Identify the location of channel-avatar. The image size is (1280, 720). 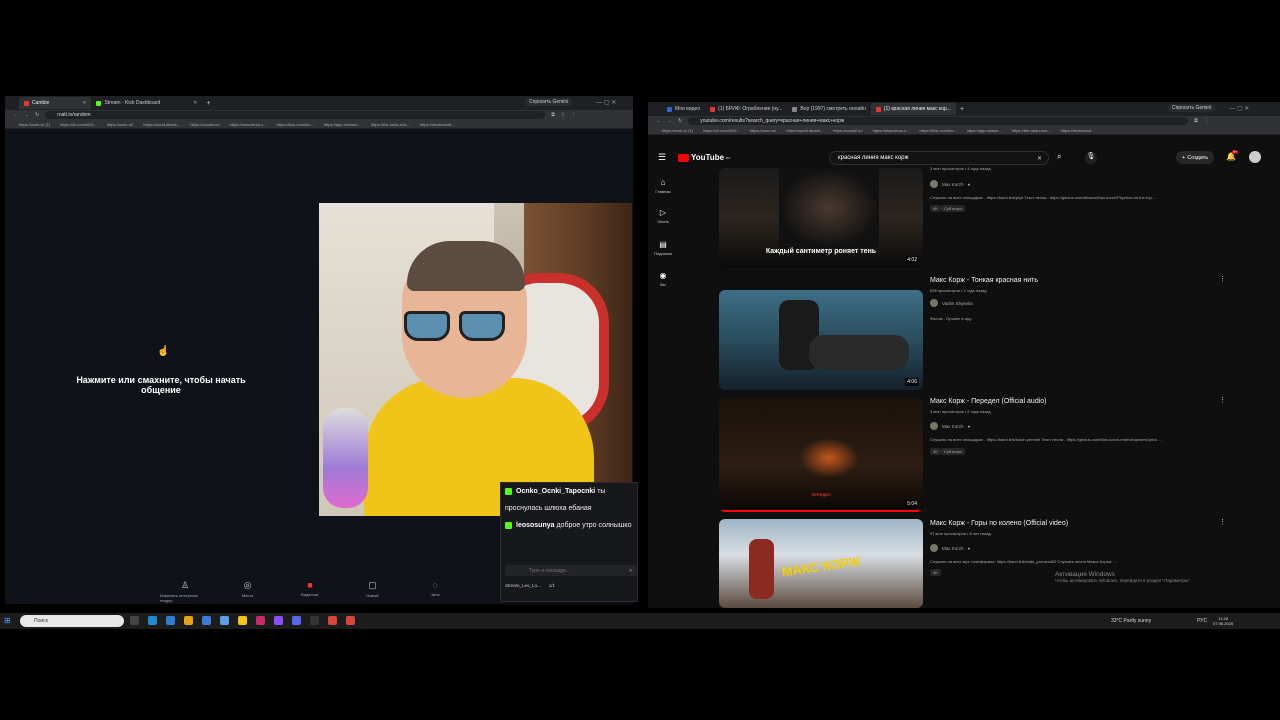
(934, 303).